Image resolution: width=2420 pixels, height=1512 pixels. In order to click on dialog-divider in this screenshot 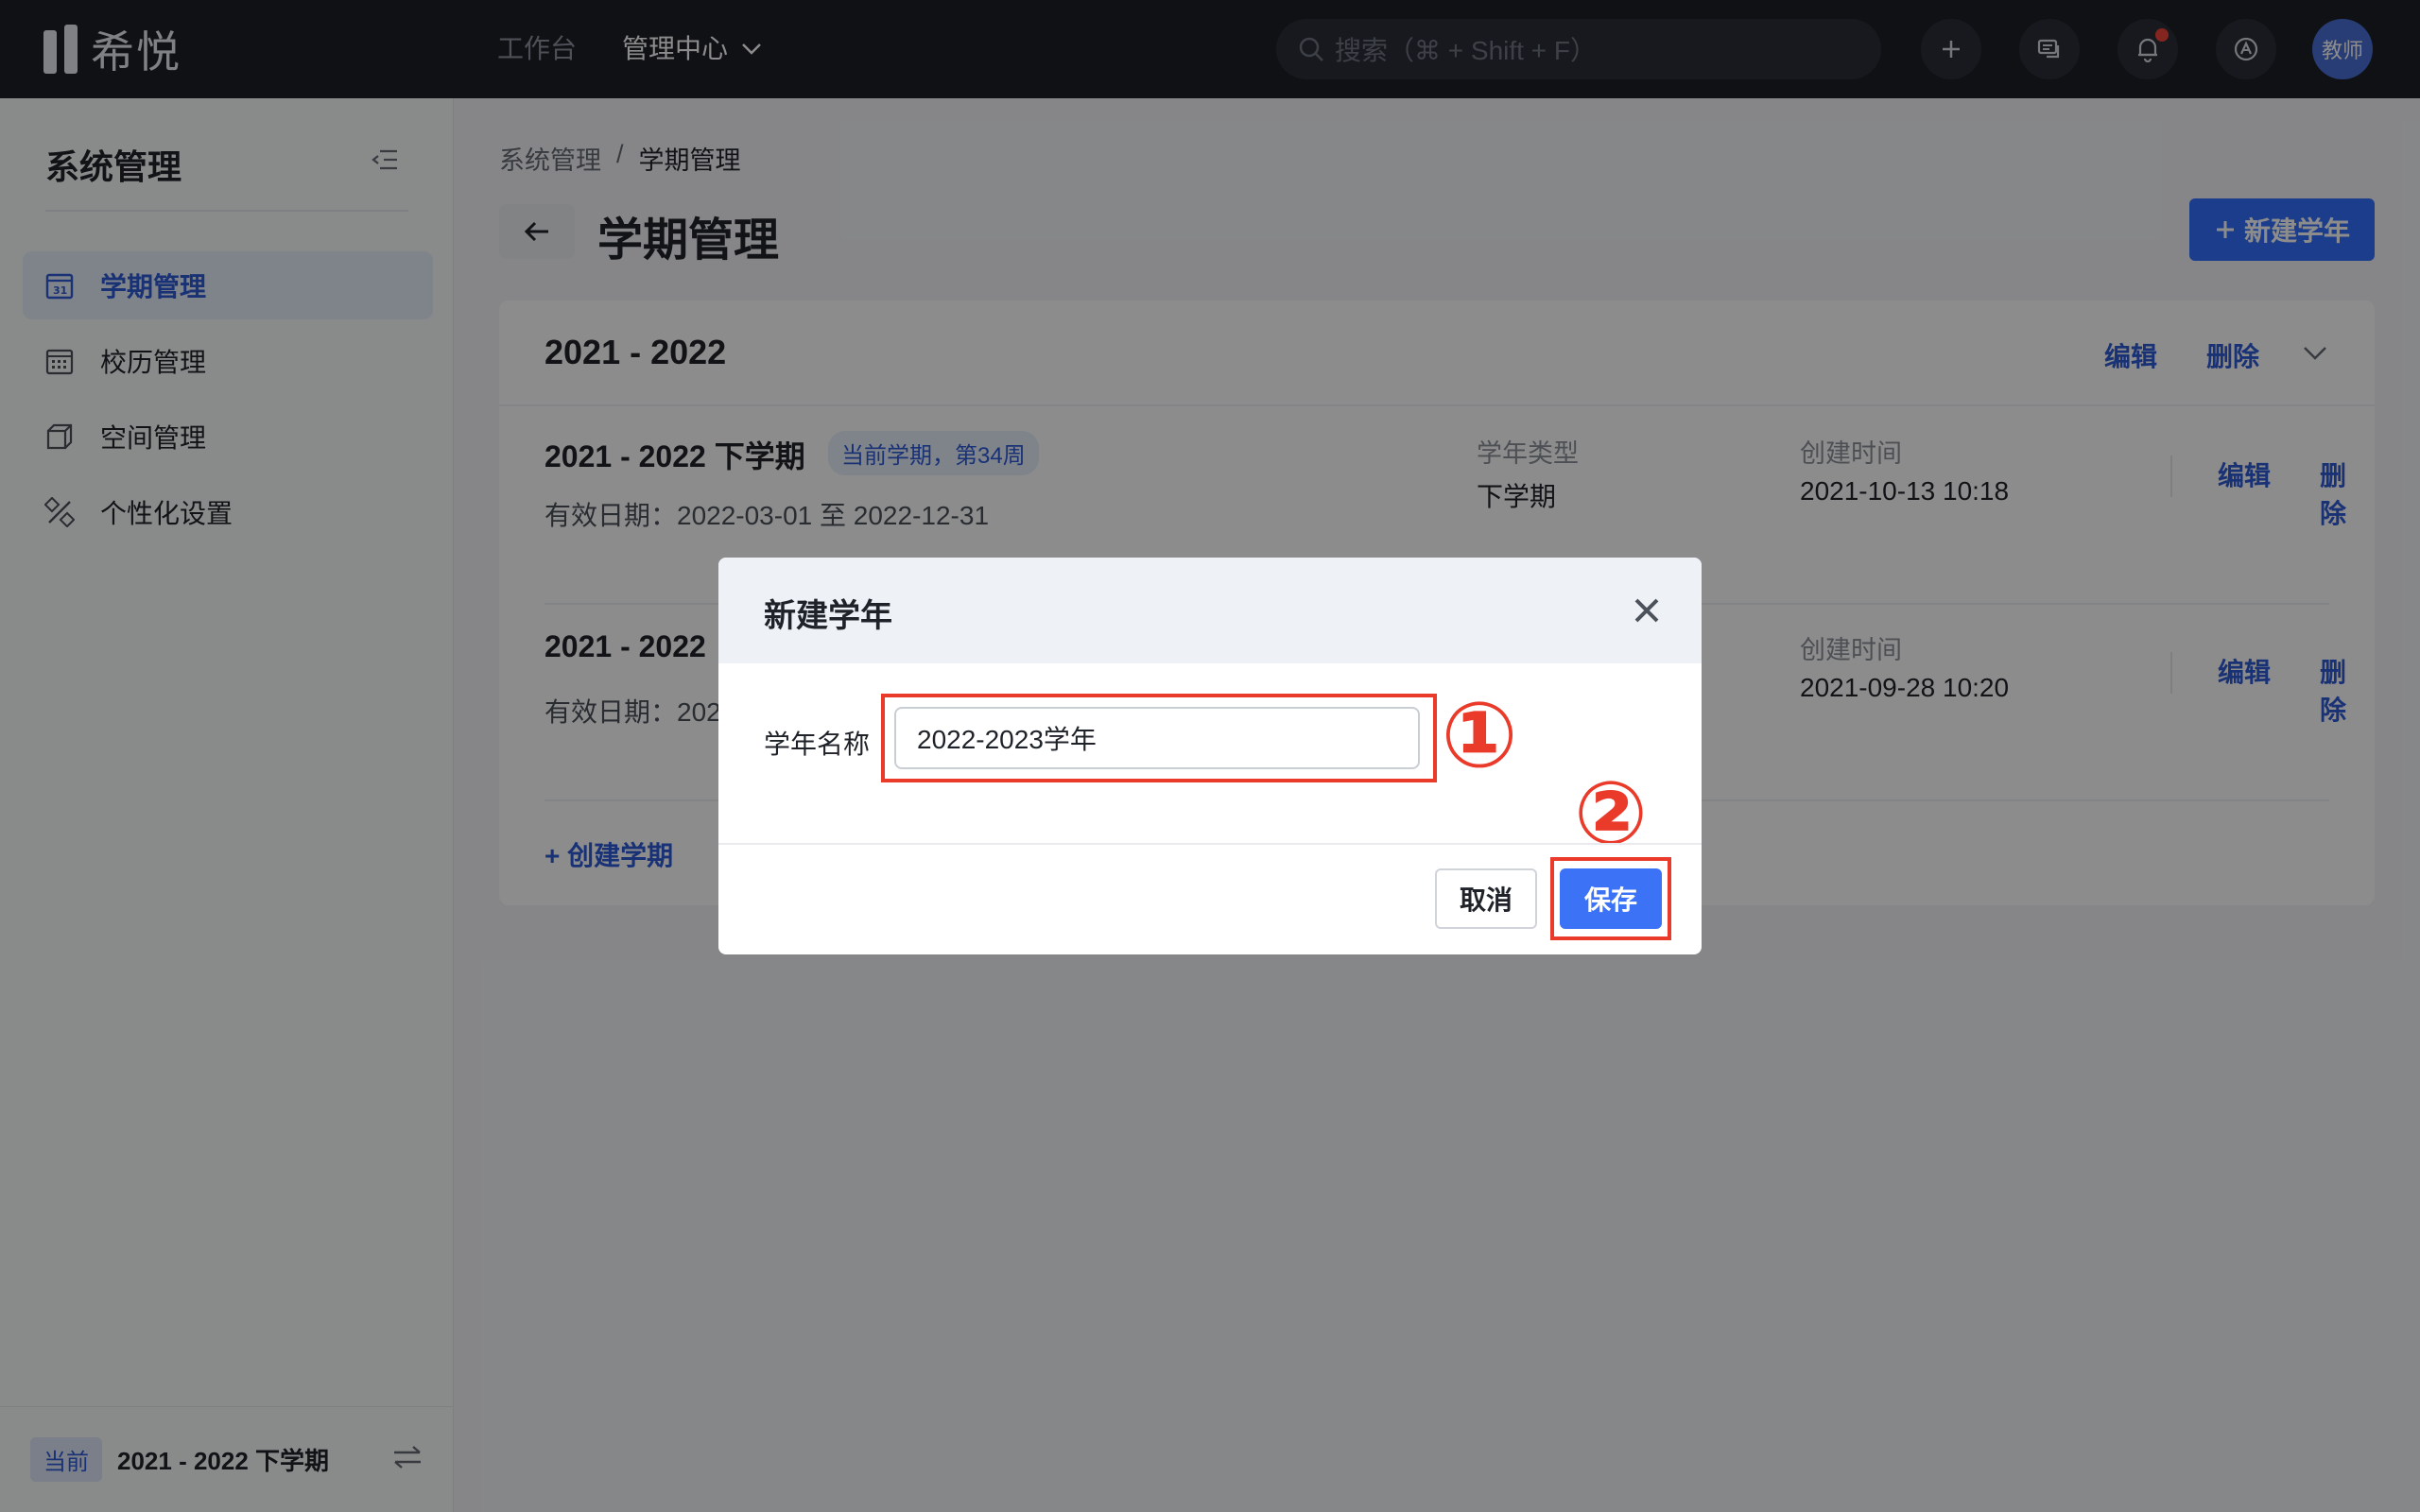, I will do `click(1210, 844)`.